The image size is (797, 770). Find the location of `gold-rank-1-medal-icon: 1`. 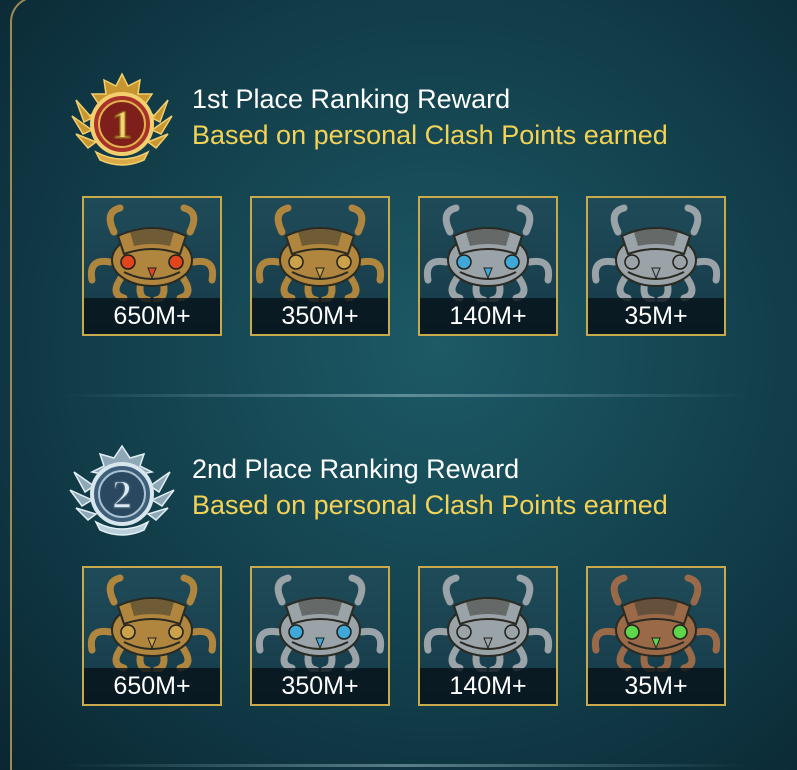

gold-rank-1-medal-icon: 1 is located at coordinates (122, 119).